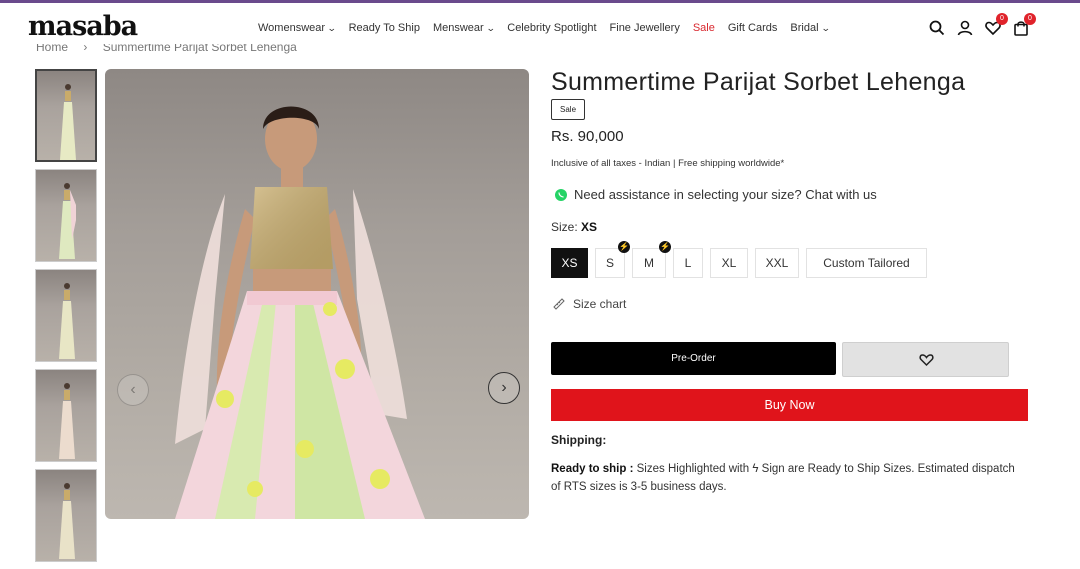 The image size is (1080, 569). I want to click on size-option-m: M ⚡, so click(651, 259).